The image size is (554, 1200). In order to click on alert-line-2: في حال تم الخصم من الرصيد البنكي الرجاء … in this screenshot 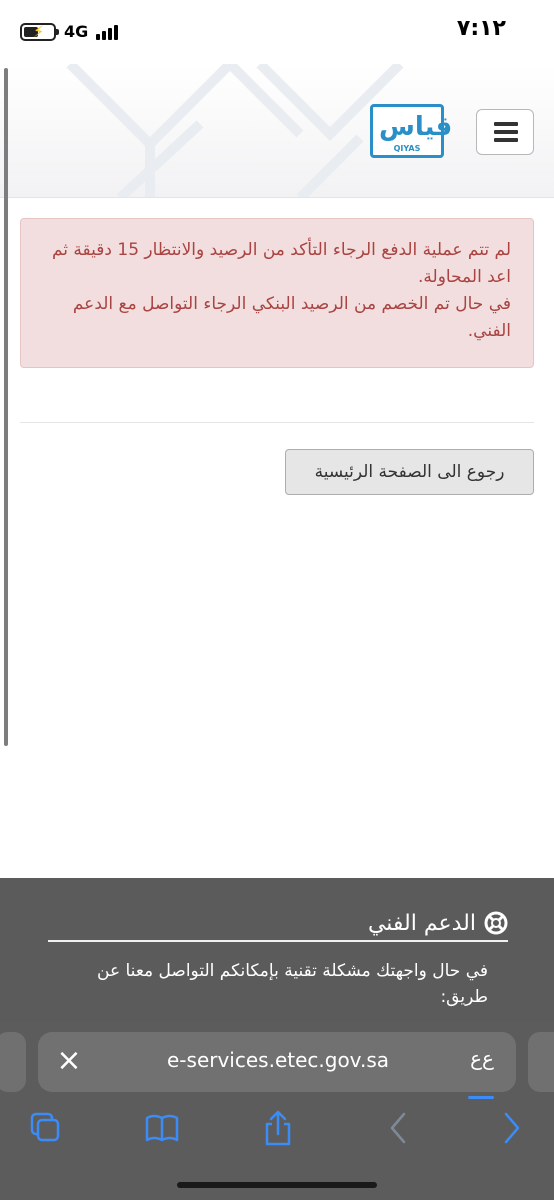, I will do `click(291, 317)`.